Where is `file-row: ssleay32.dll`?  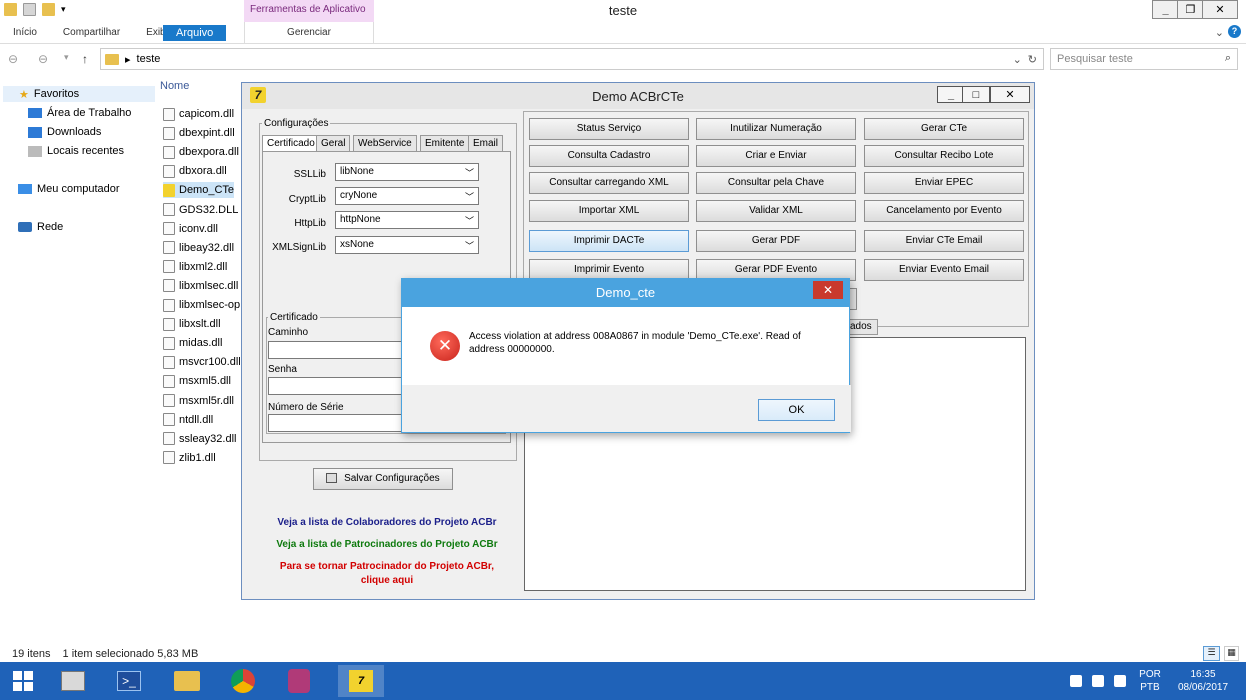 file-row: ssleay32.dll is located at coordinates (199, 439).